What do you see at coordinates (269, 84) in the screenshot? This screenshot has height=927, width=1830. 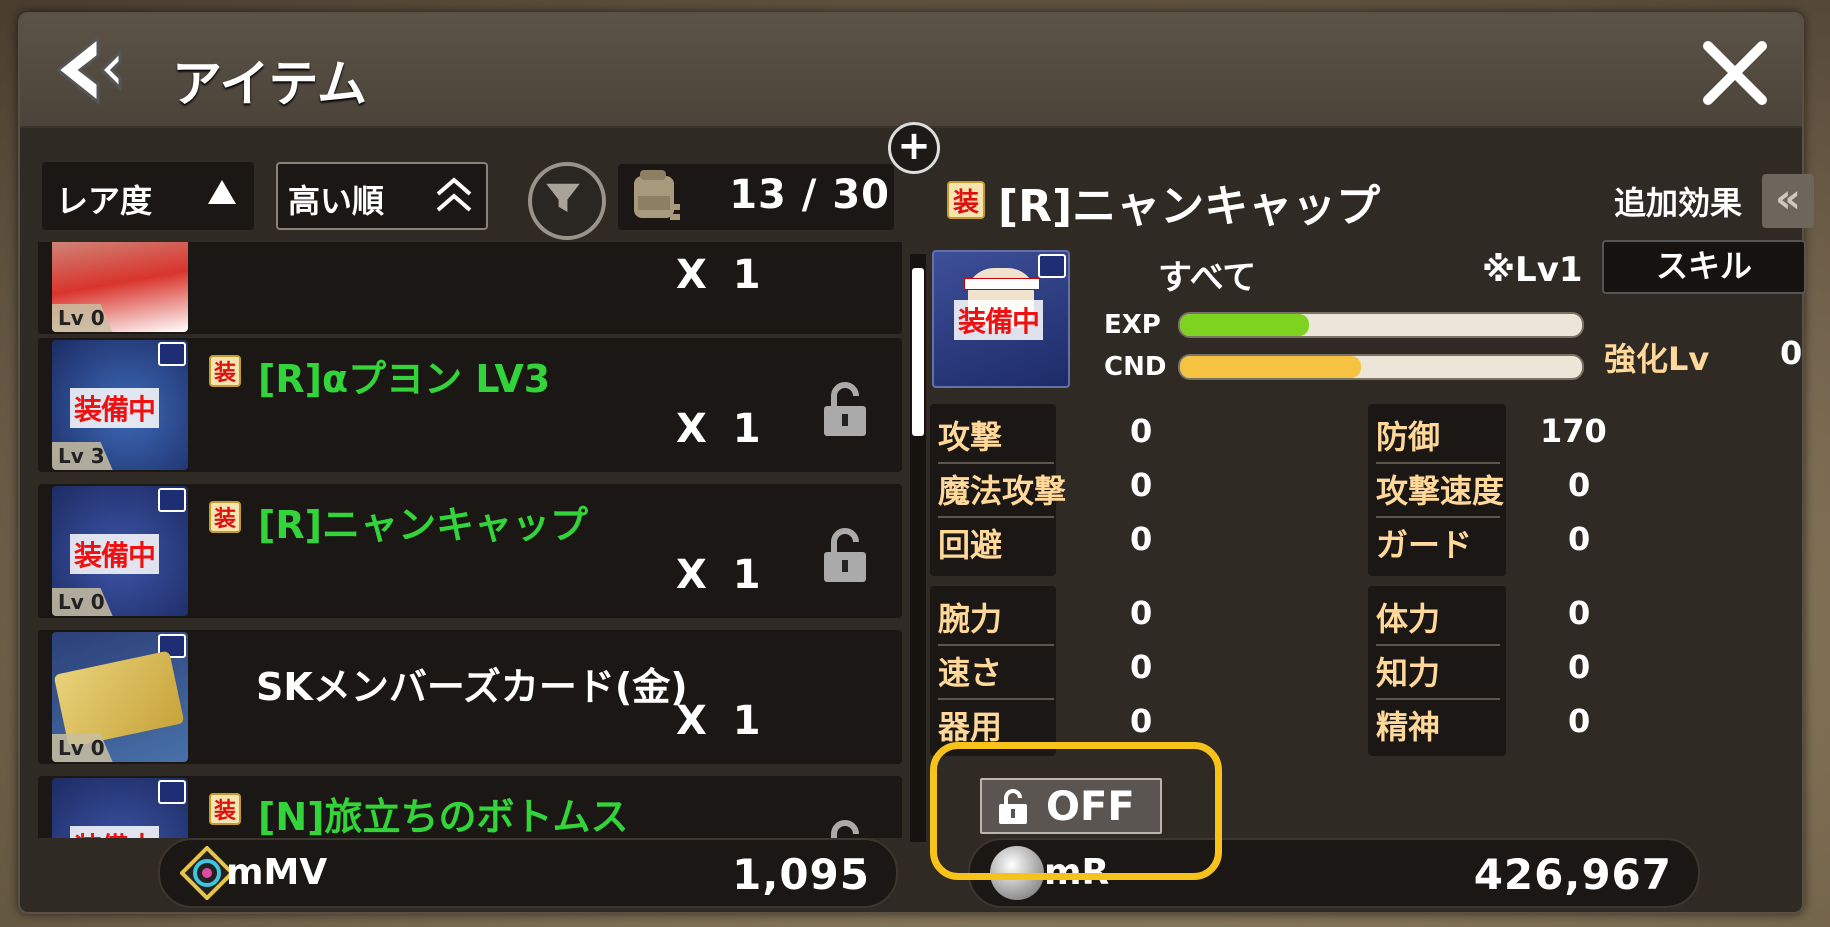 I see `page-title: アイテム` at bounding box center [269, 84].